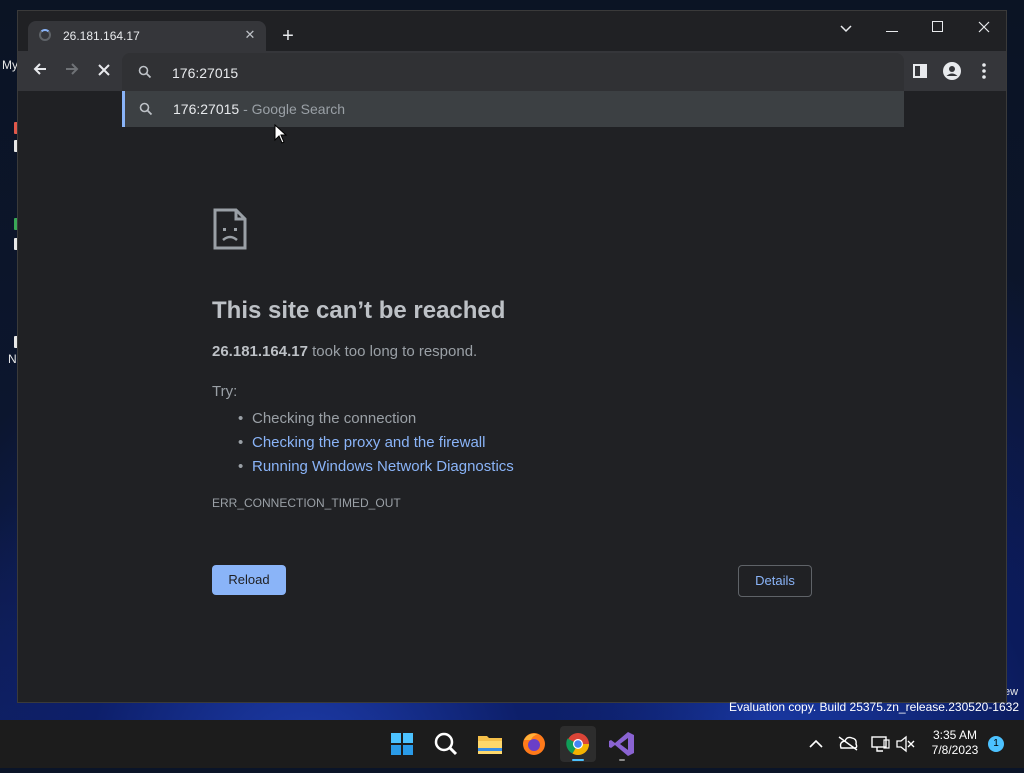 The height and width of the screenshot is (773, 1024). I want to click on tab-search-button, so click(846, 28).